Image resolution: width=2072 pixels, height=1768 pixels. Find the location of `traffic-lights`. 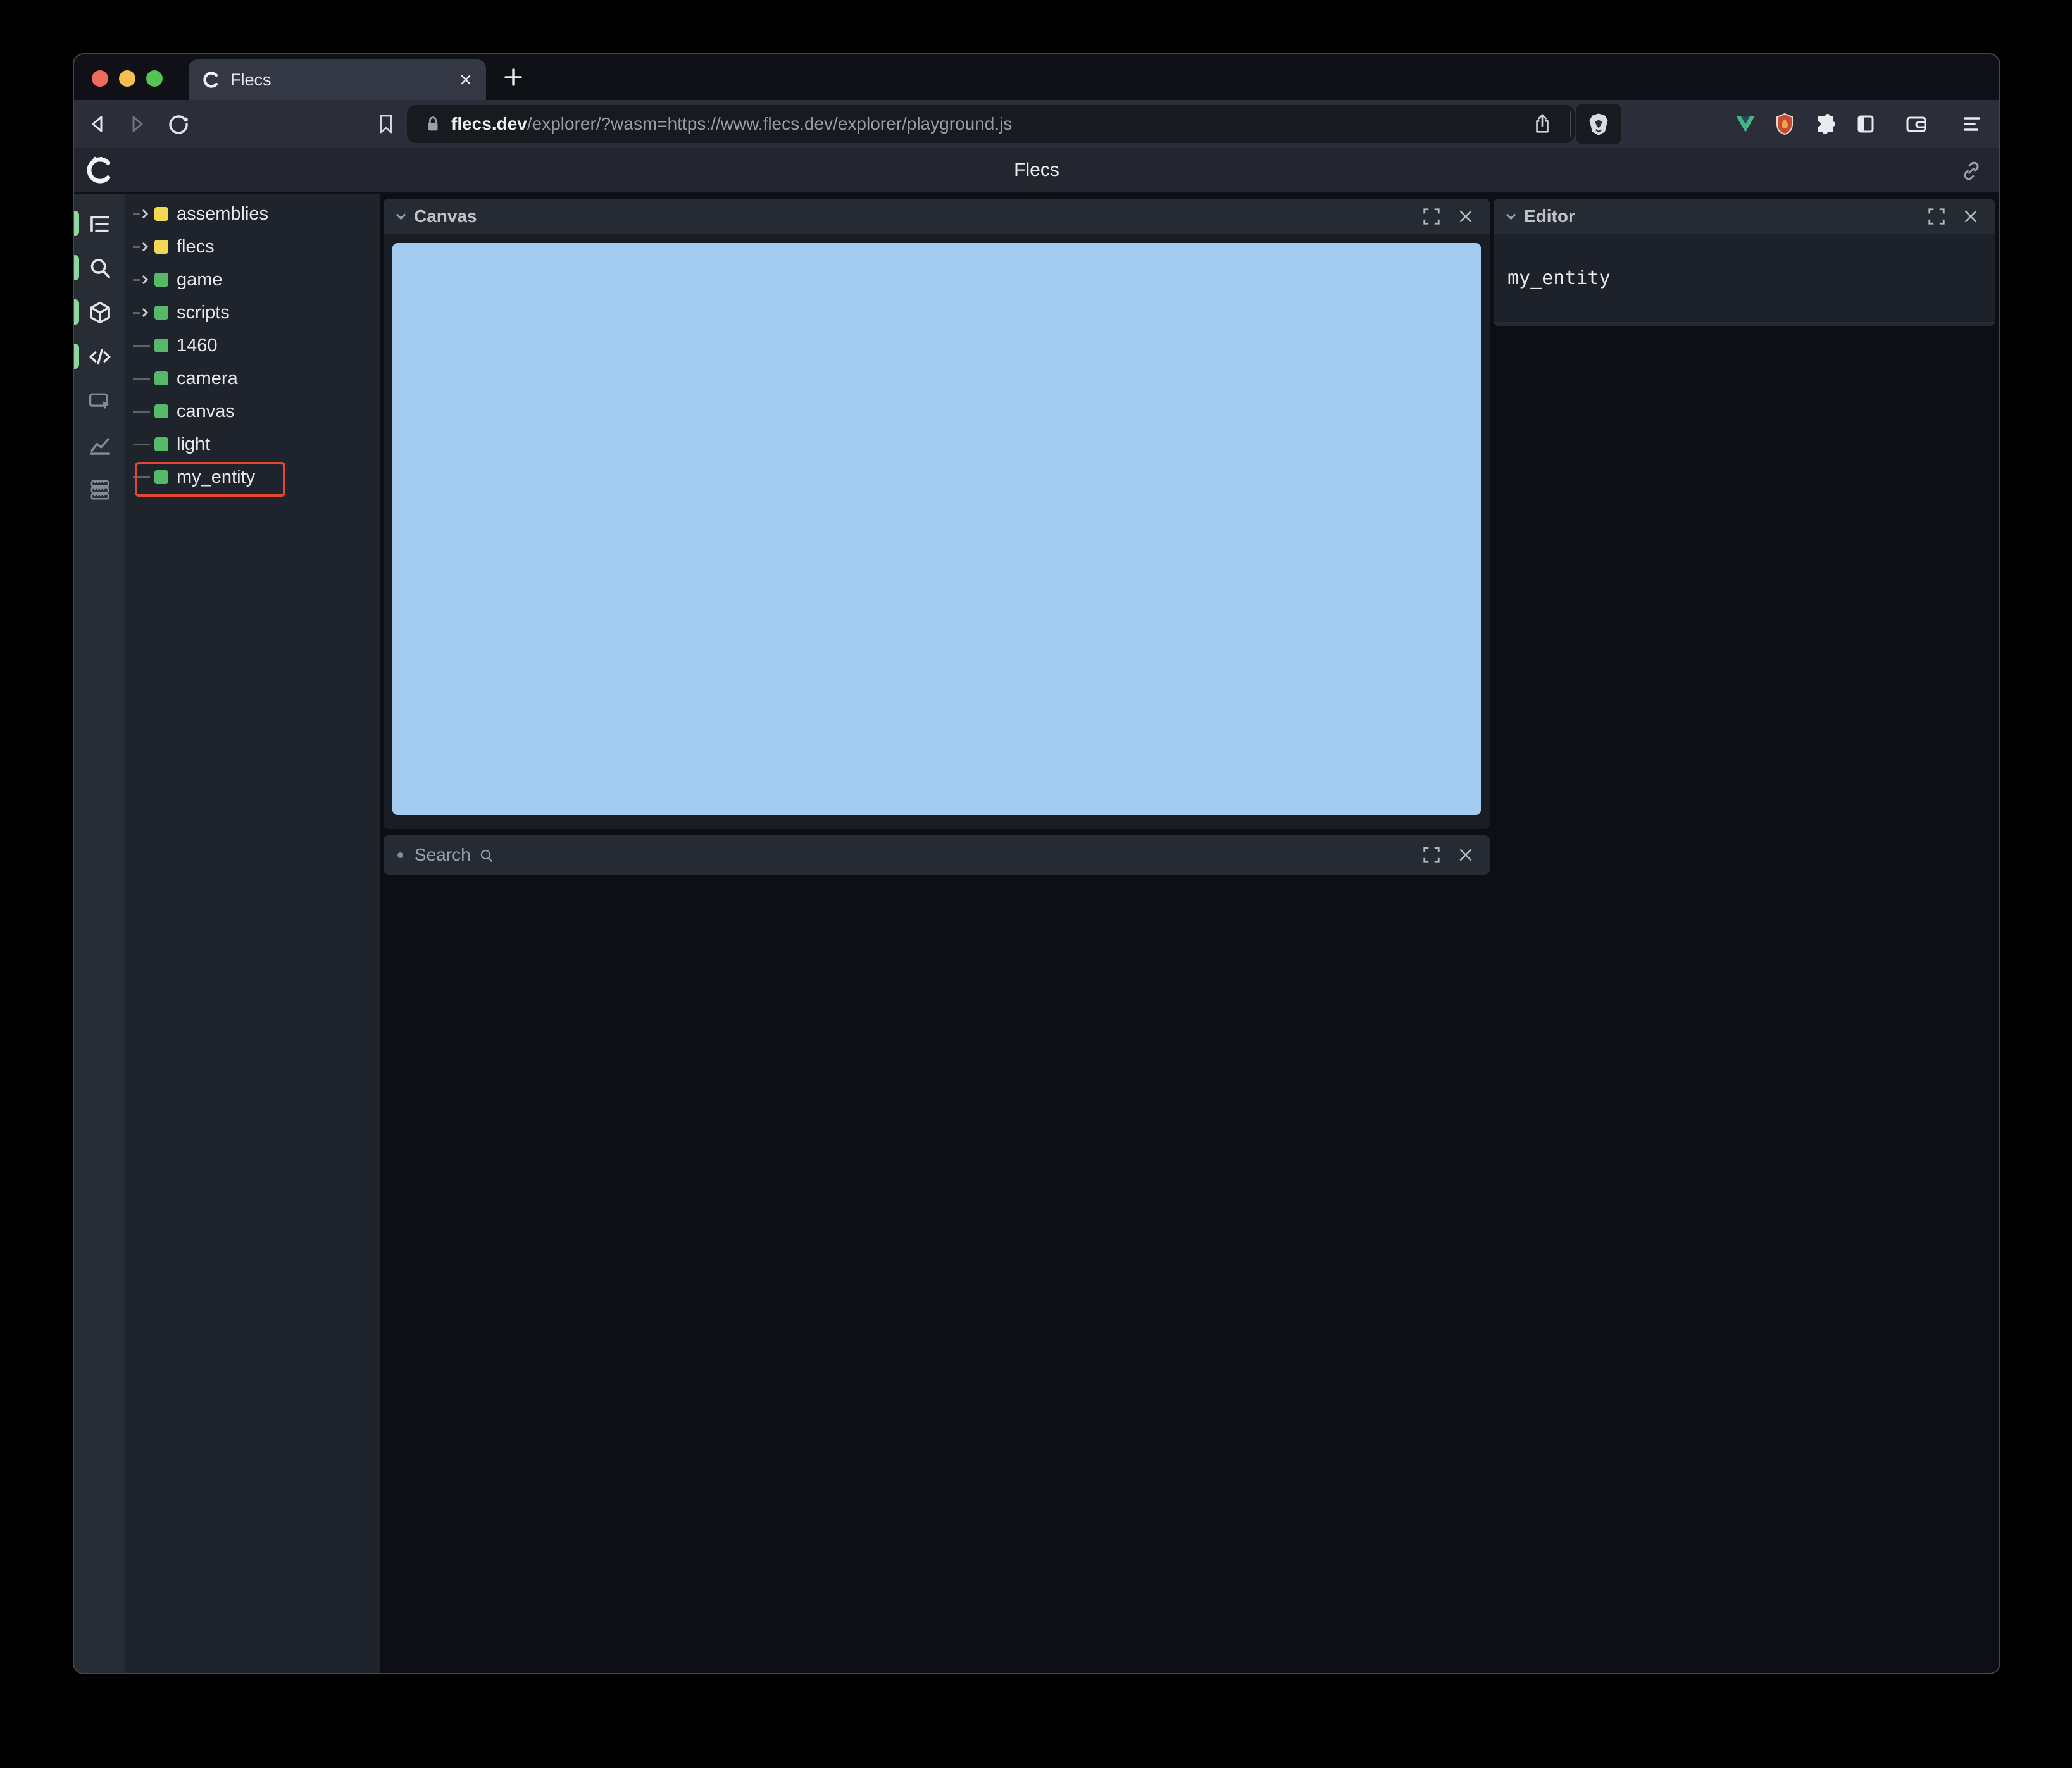

traffic-lights is located at coordinates (127, 78).